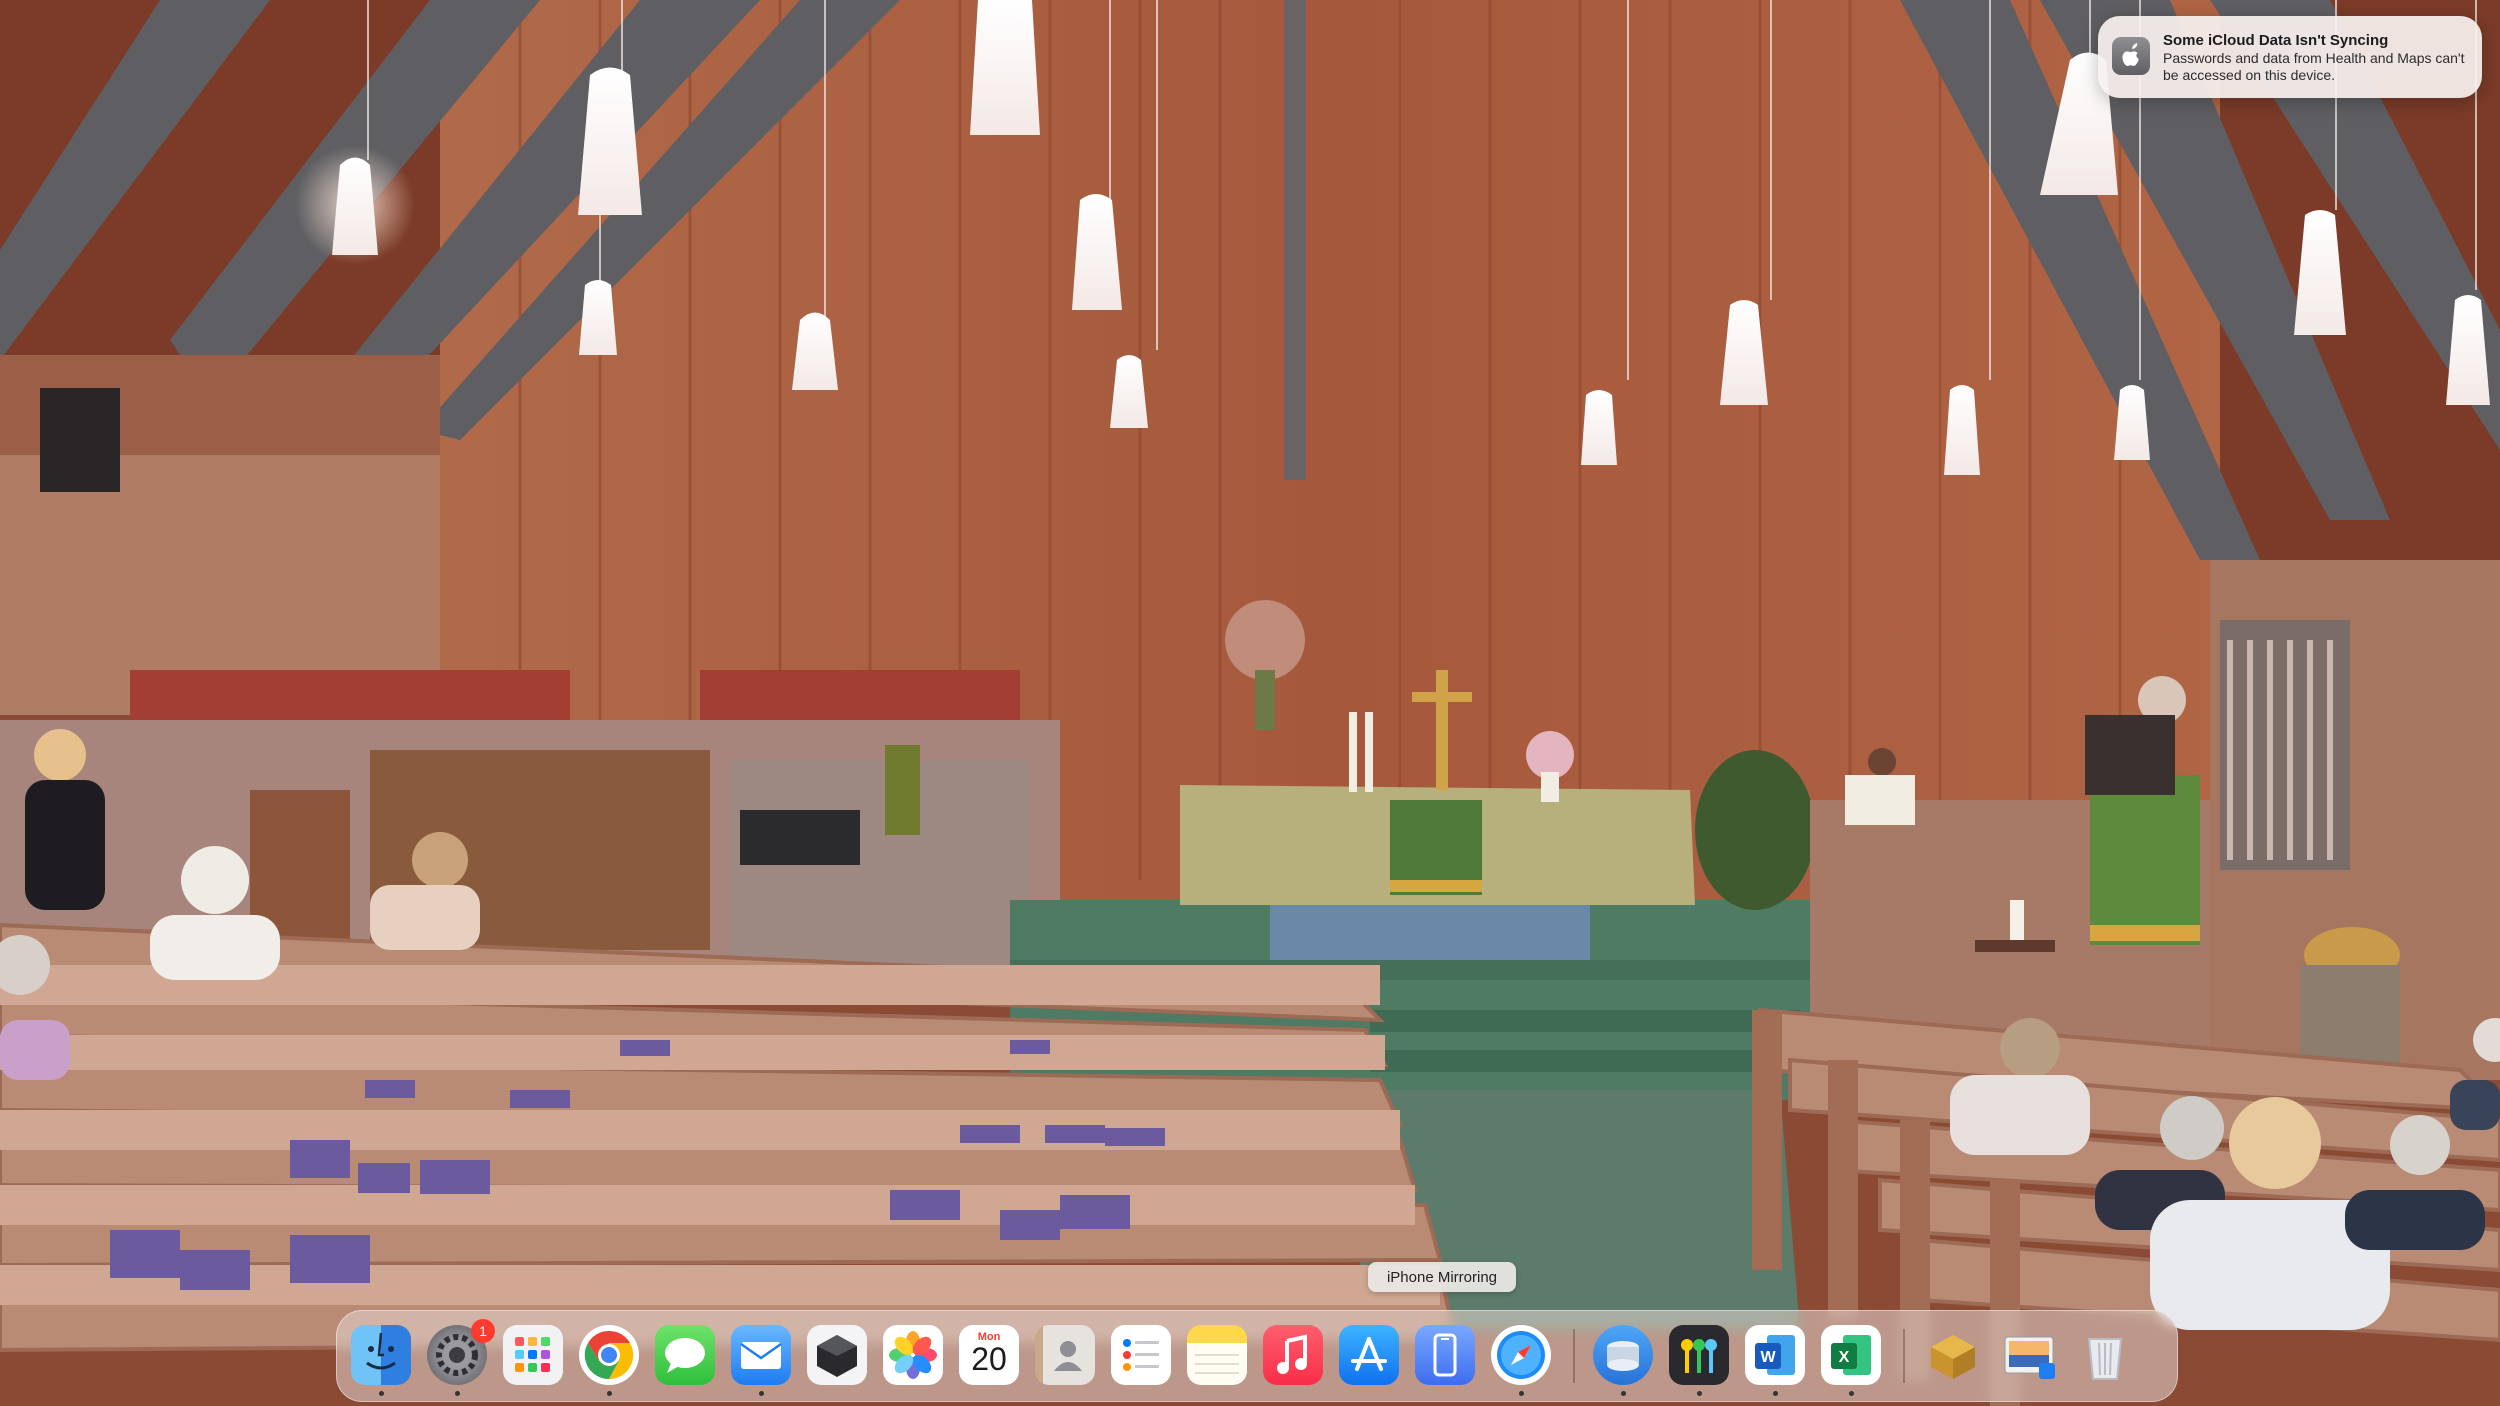 This screenshot has width=2500, height=1406. Describe the element at coordinates (2105, 1355) in the screenshot. I see `trash-icon` at that location.